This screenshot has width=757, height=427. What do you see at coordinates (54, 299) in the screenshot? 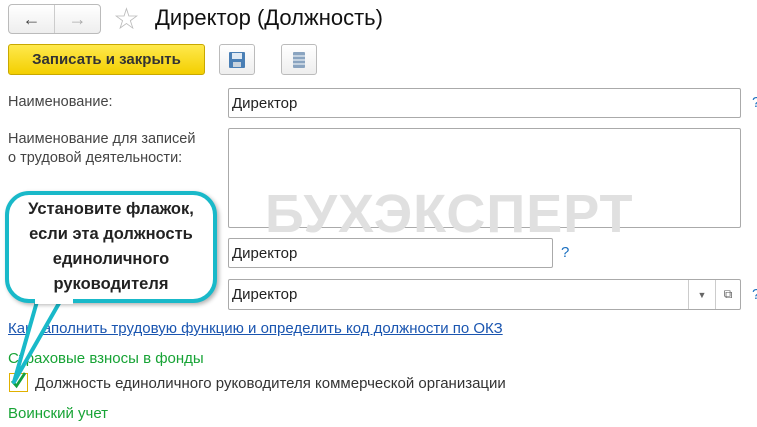
I see `callout-tail-join` at bounding box center [54, 299].